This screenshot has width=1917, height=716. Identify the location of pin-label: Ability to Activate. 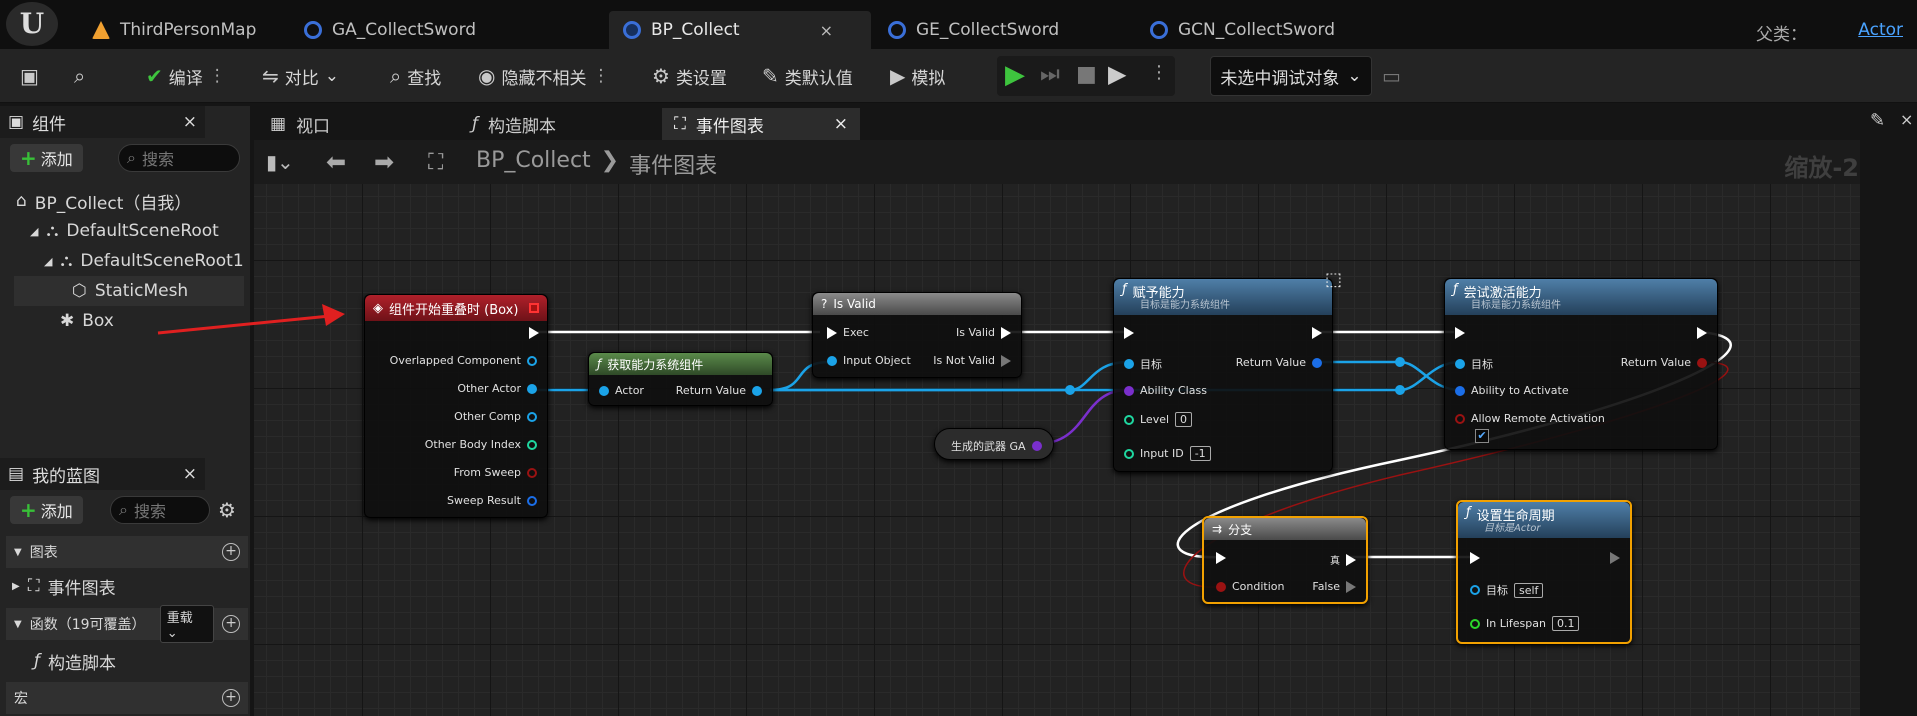
(1520, 390).